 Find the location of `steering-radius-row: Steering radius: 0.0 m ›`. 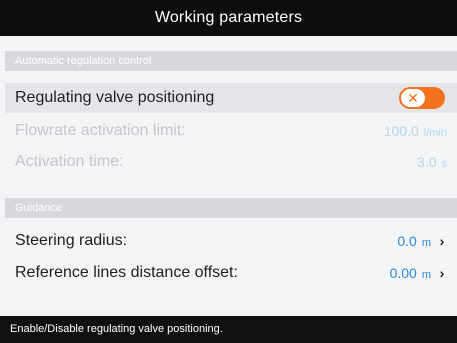

steering-radius-row: Steering radius: 0.0 m › is located at coordinates (231, 241).